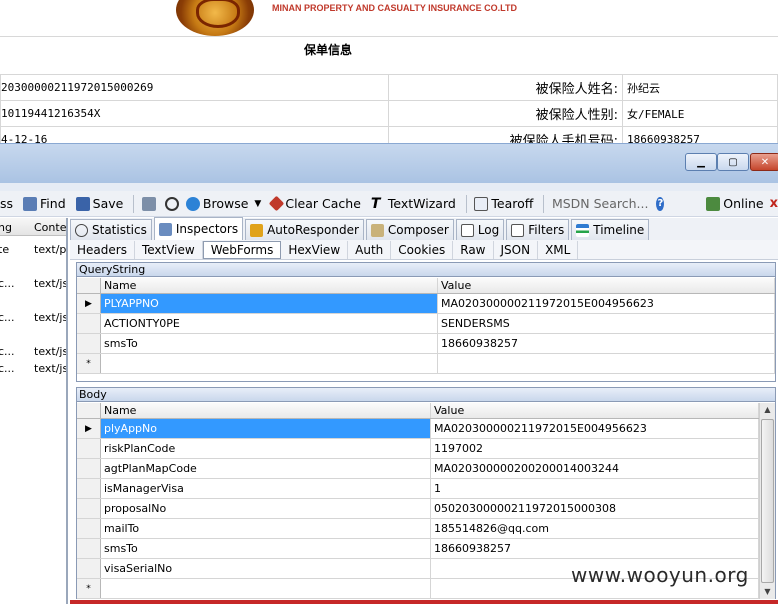 The height and width of the screenshot is (604, 778). What do you see at coordinates (426, 395) in the screenshot?
I see `section-title: Body` at bounding box center [426, 395].